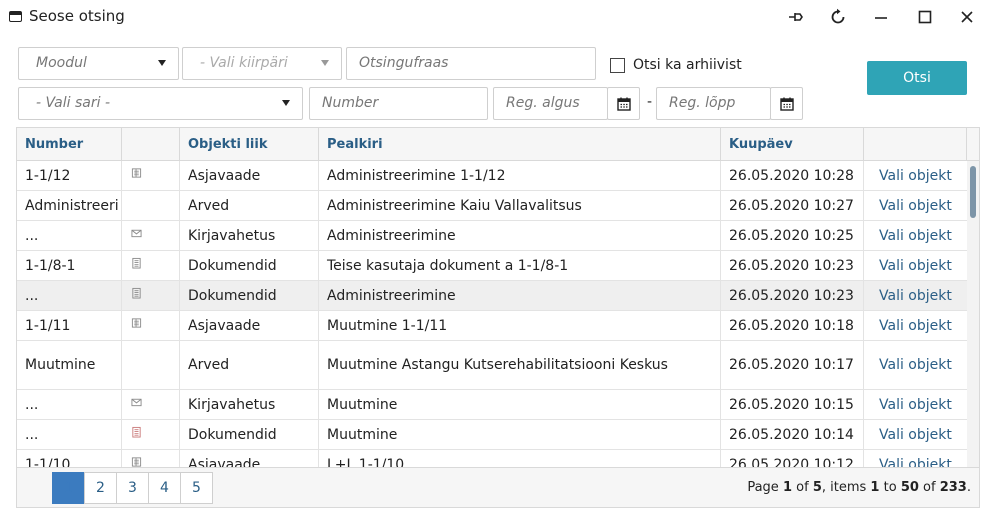 This screenshot has width=985, height=508. Describe the element at coordinates (550, 103) in the screenshot. I see `reg-start-input: Reg. algus` at that location.